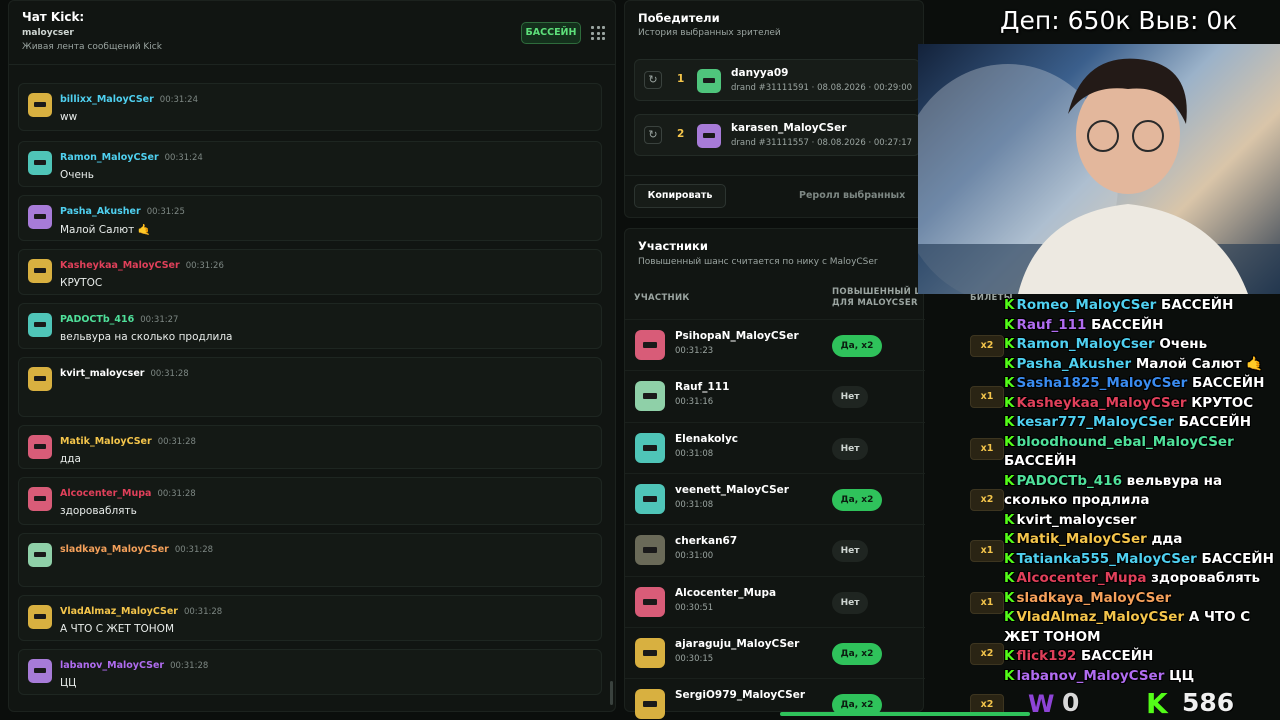  What do you see at coordinates (128, 493) in the screenshot?
I see `message-username: Alcocenter_Mupa 00:31:28` at bounding box center [128, 493].